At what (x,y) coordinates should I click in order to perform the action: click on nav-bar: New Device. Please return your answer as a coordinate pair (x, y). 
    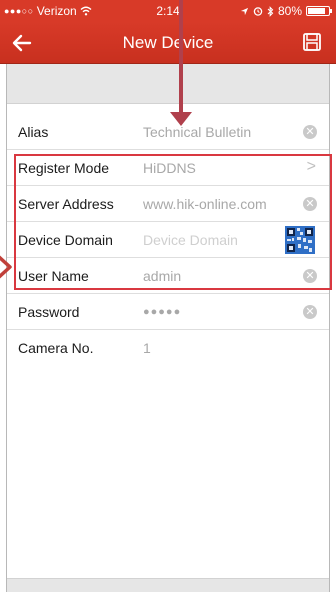
    Looking at the image, I should click on (168, 43).